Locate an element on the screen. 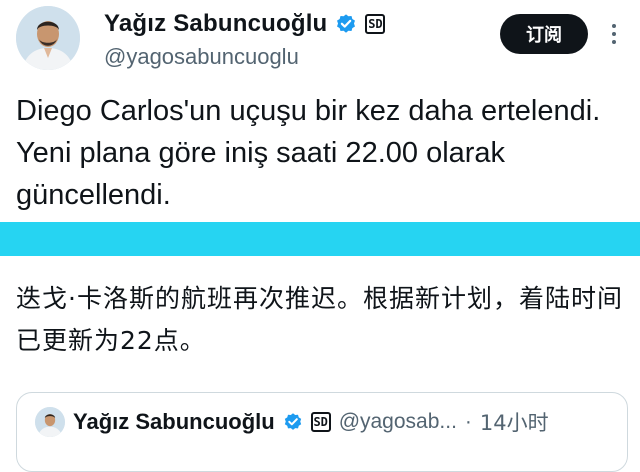  author-name-row: Yağız Sabuncuoğlu SD is located at coordinates (245, 24).